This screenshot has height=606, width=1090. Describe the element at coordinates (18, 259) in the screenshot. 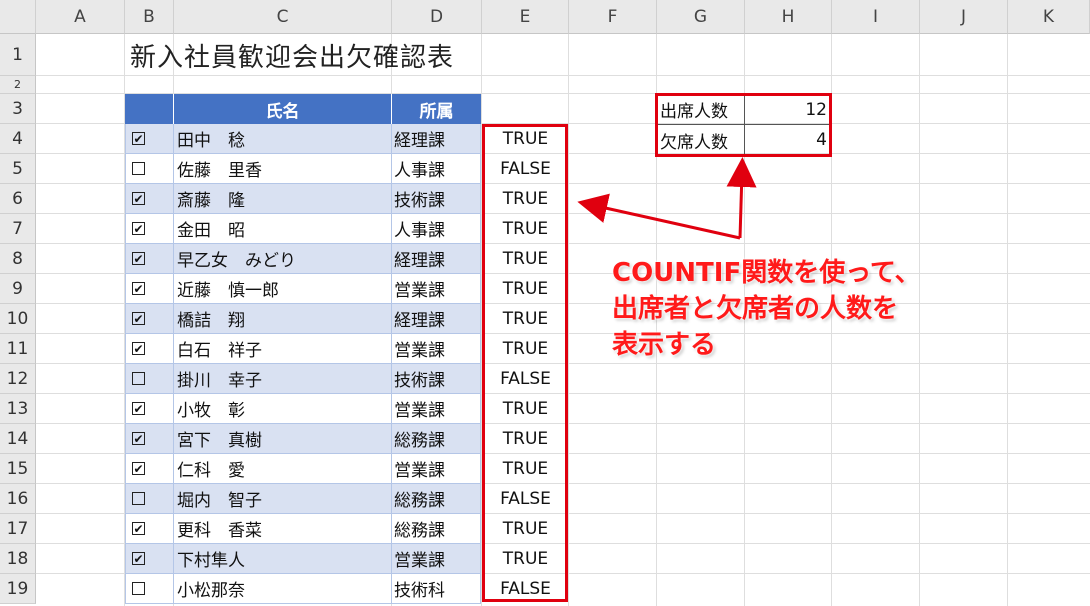

I see `row-header-8: 8` at that location.